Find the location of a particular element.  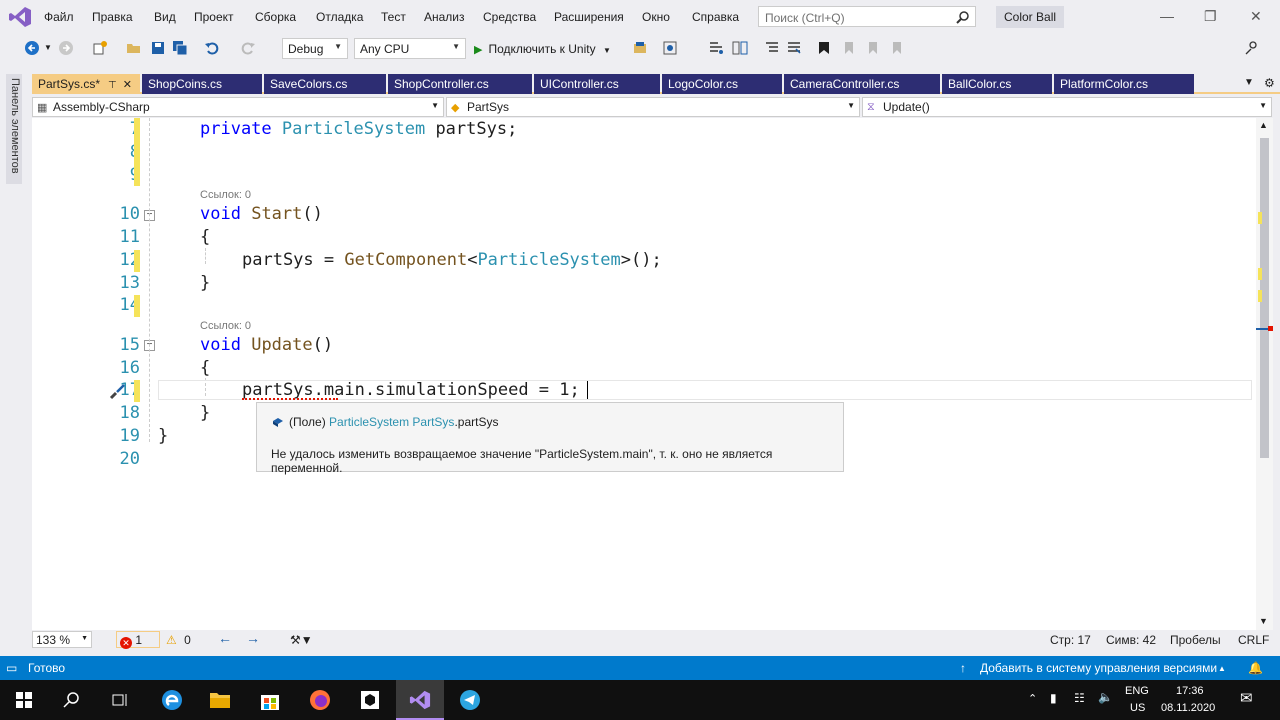

menu-analyze: Анализ is located at coordinates (444, 17).